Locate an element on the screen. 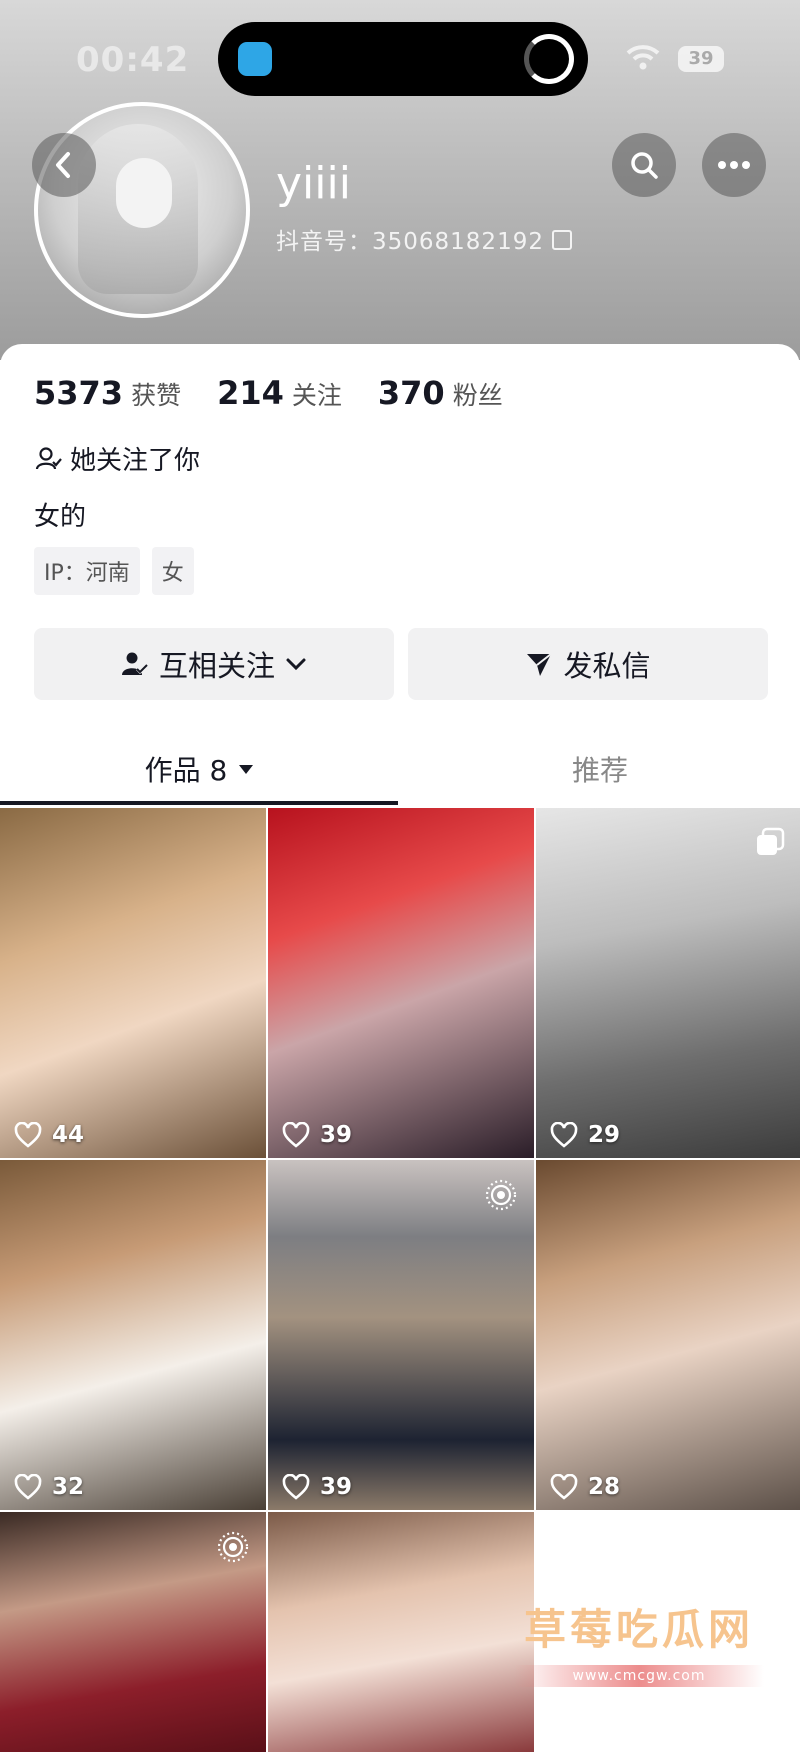 This screenshot has width=800, height=1752. message-label: 发私信 is located at coordinates (607, 666).